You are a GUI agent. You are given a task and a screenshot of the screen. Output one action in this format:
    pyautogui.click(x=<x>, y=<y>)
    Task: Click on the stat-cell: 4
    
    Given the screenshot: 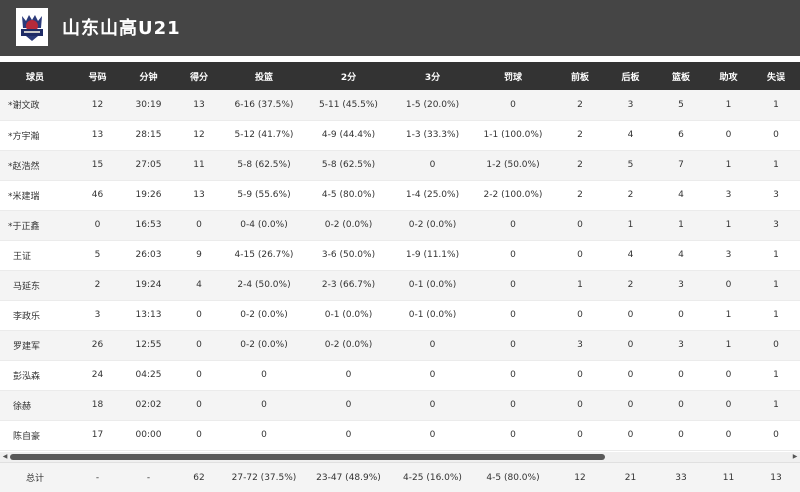 What is the action you would take?
    pyautogui.click(x=630, y=135)
    